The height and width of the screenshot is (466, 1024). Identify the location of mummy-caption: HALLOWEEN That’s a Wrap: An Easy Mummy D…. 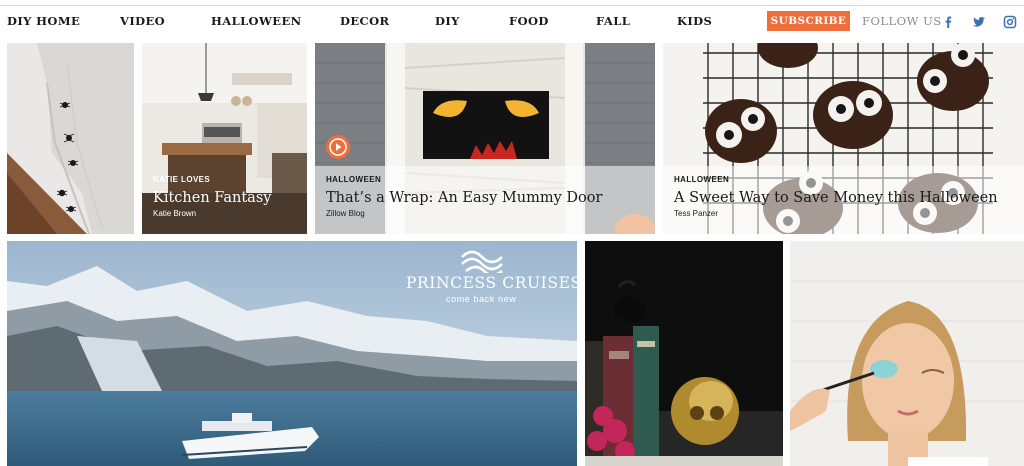
(485, 200).